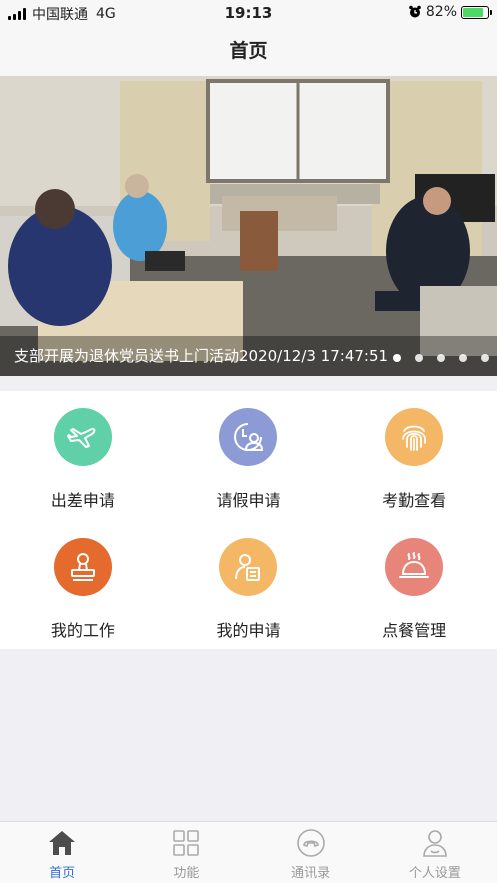  I want to click on attendance-button: 考勤查看, so click(414, 456).